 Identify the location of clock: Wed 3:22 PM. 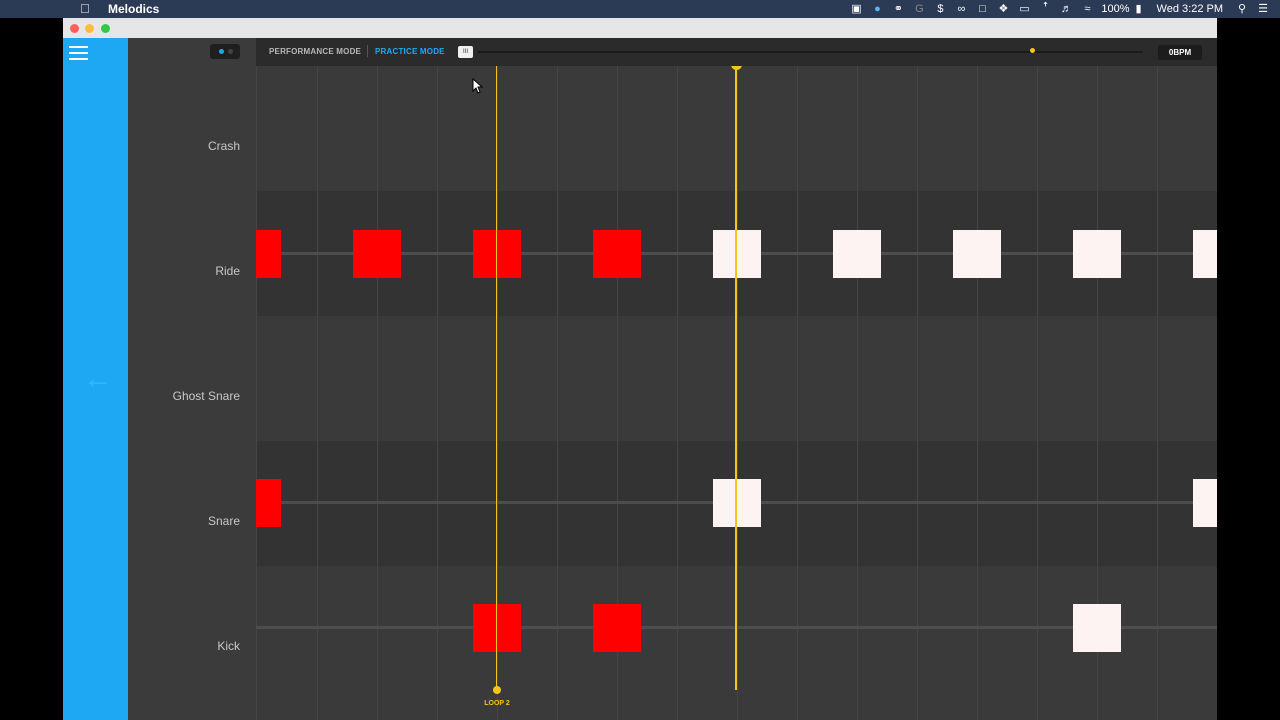
(1190, 9).